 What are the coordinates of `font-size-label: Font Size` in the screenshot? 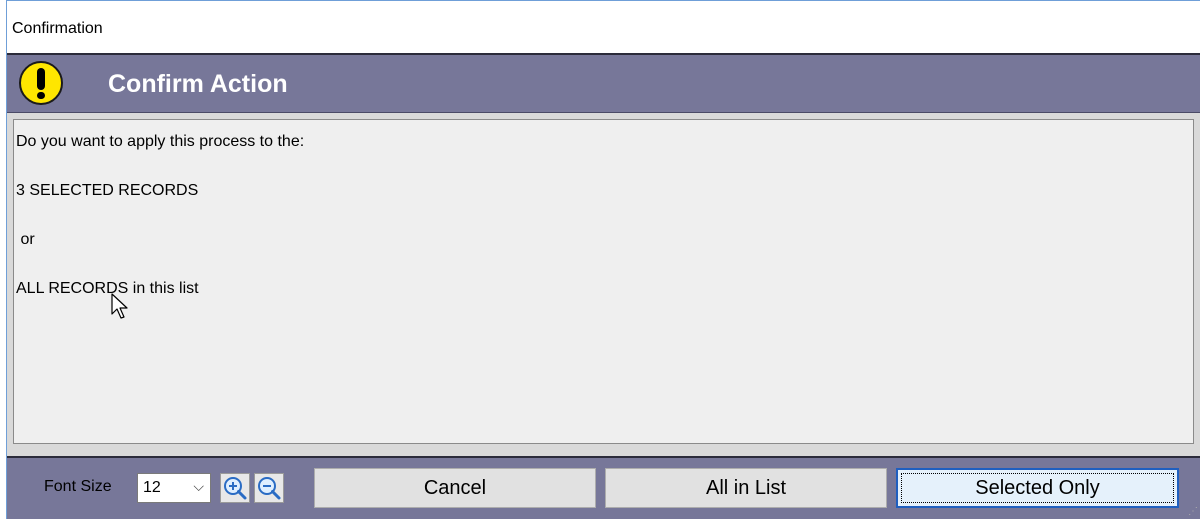 It's located at (78, 486).